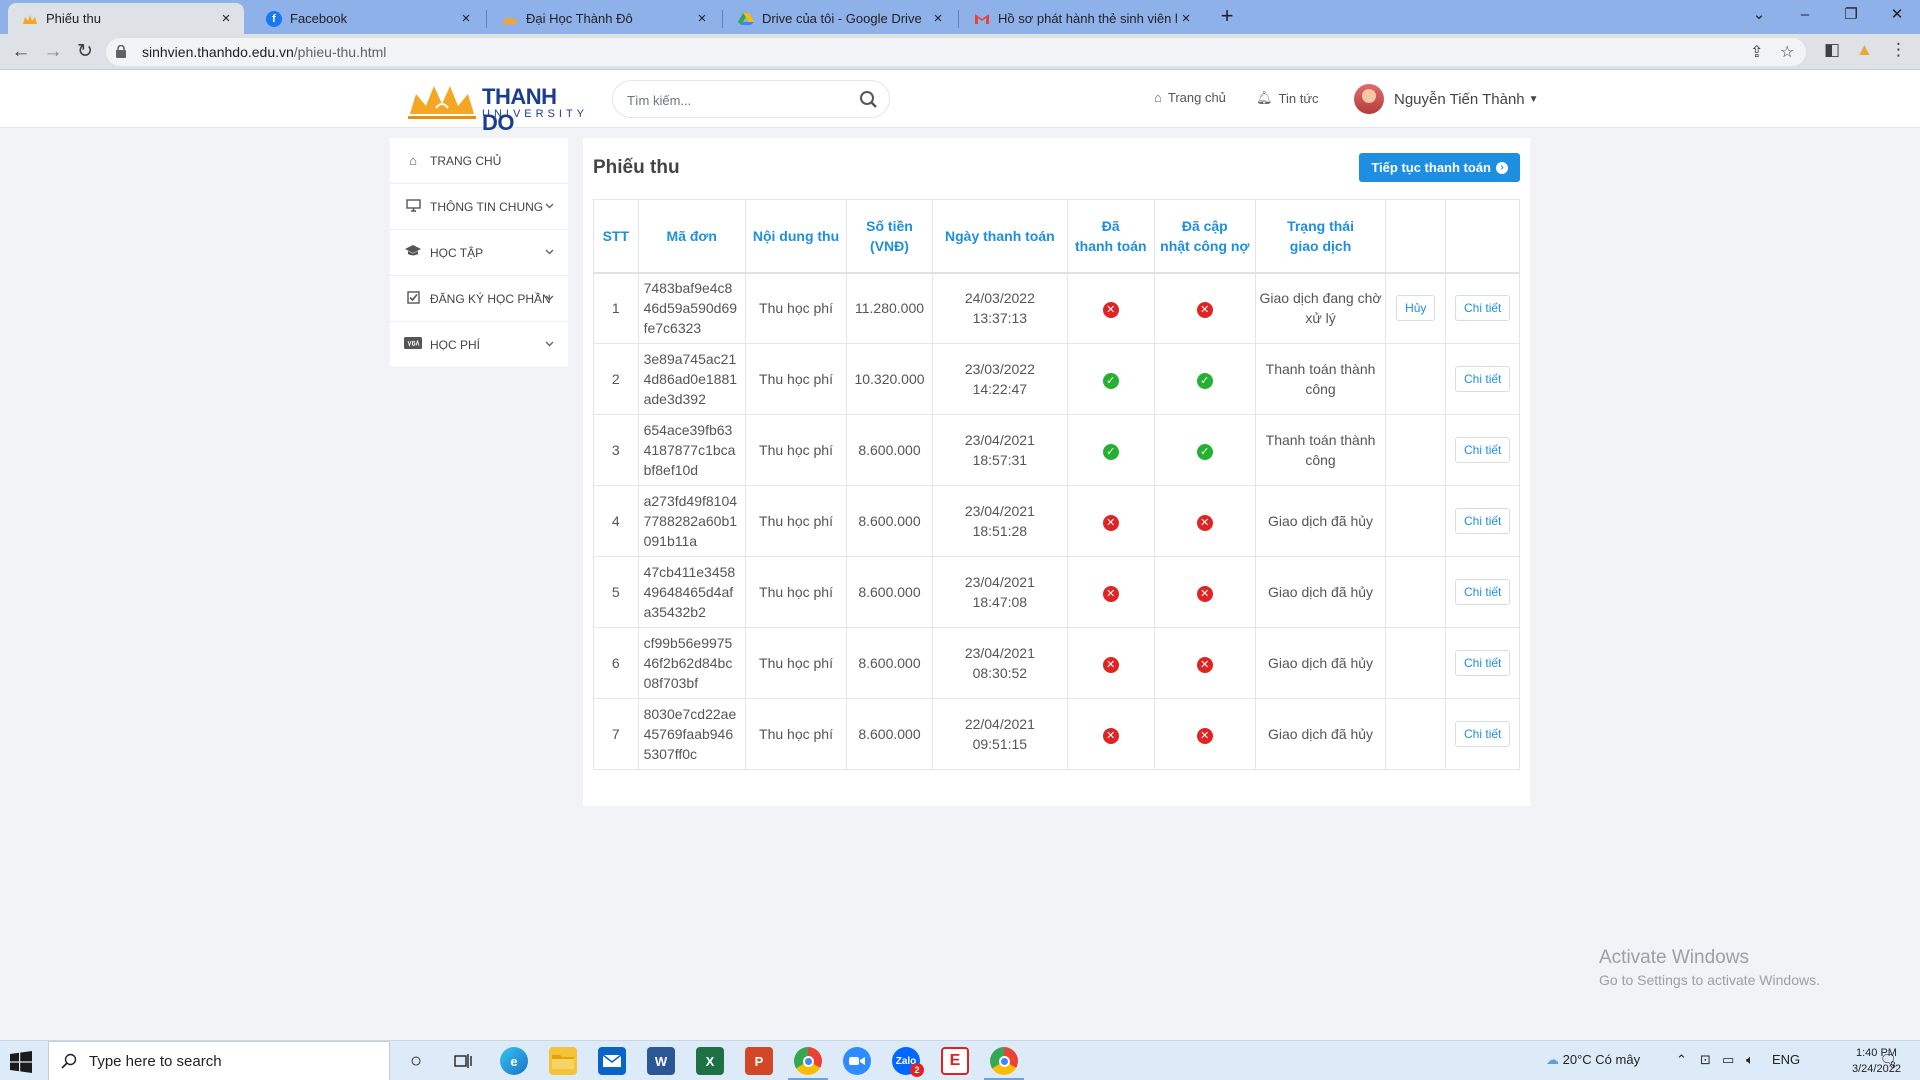 The width and height of the screenshot is (1920, 1080). Describe the element at coordinates (691, 379) in the screenshot. I see `row-code: 3e89a745ac214d86ad0e1881ade3d392` at that location.